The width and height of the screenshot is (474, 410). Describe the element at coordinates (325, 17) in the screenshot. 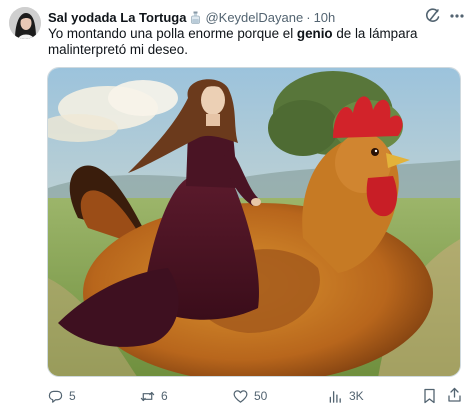

I see `timestamp: 10h` at that location.